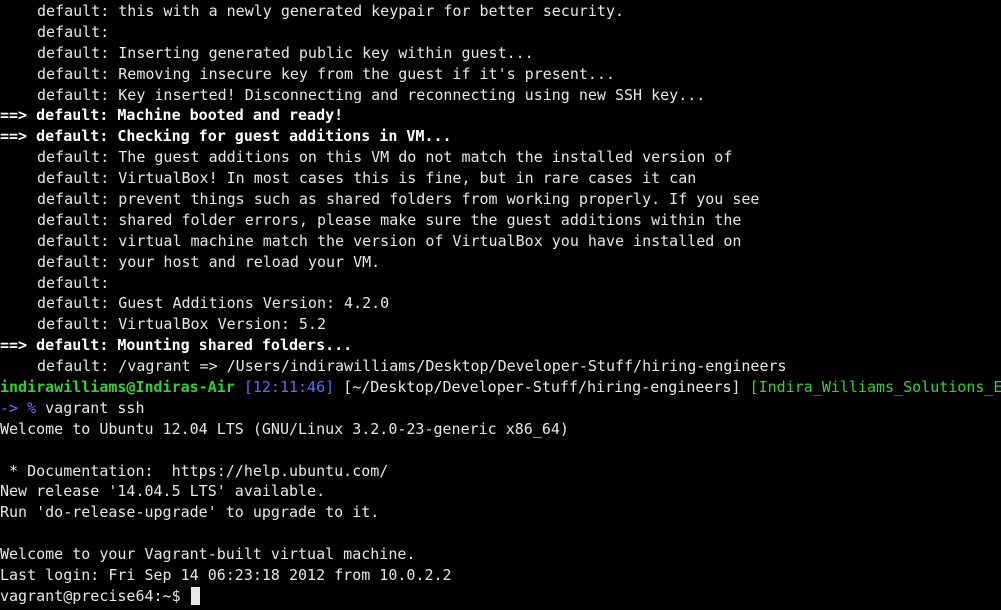 The width and height of the screenshot is (1001, 610). Describe the element at coordinates (95, 595) in the screenshot. I see `final-prompt-text: vagrant@precise64:~$` at that location.